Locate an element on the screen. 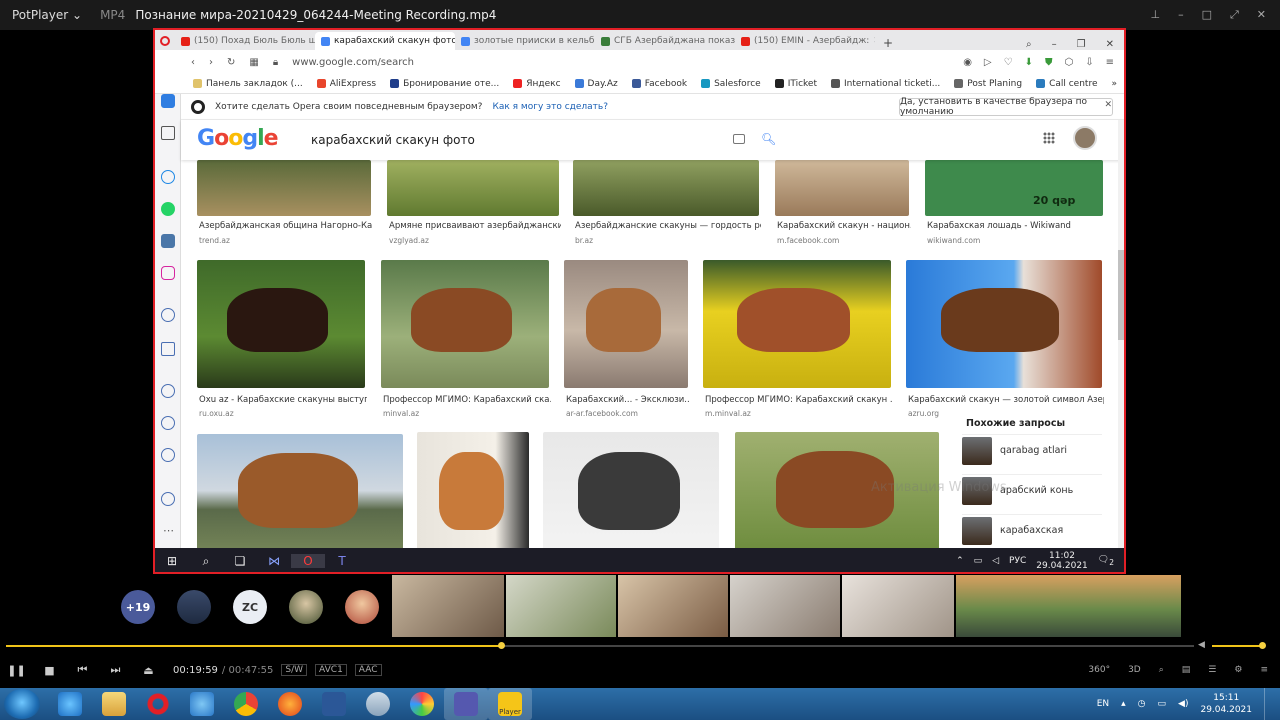 This screenshot has height=720, width=1280. heart-icon: ♡ is located at coordinates (1008, 62).